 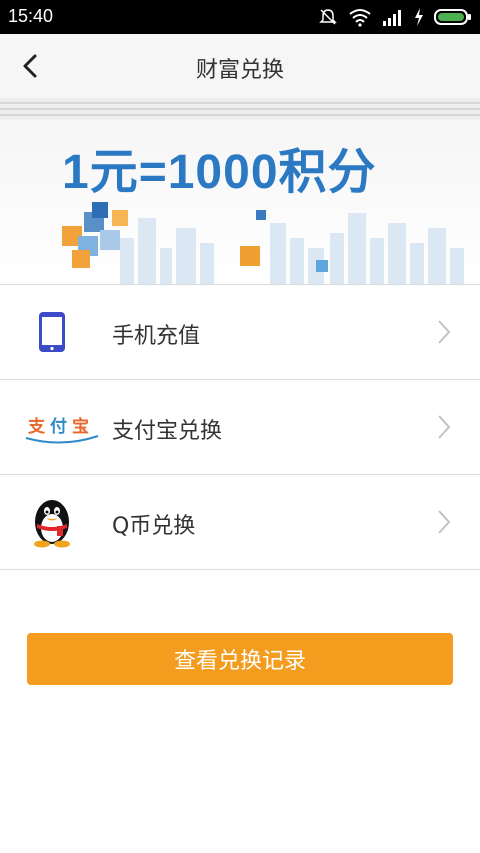 I want to click on list-item-phone-recharge: 手机充值, so click(x=240, y=331).